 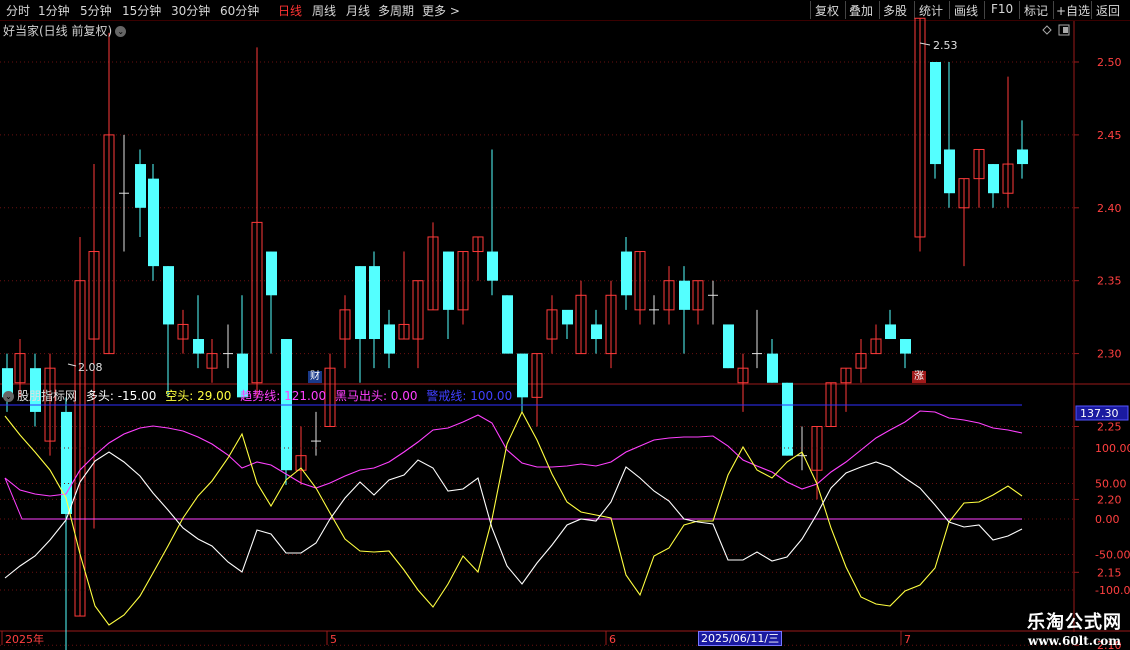 What do you see at coordinates (1109, 572) in the screenshot?
I see `price-tick-label: 2.15` at bounding box center [1109, 572].